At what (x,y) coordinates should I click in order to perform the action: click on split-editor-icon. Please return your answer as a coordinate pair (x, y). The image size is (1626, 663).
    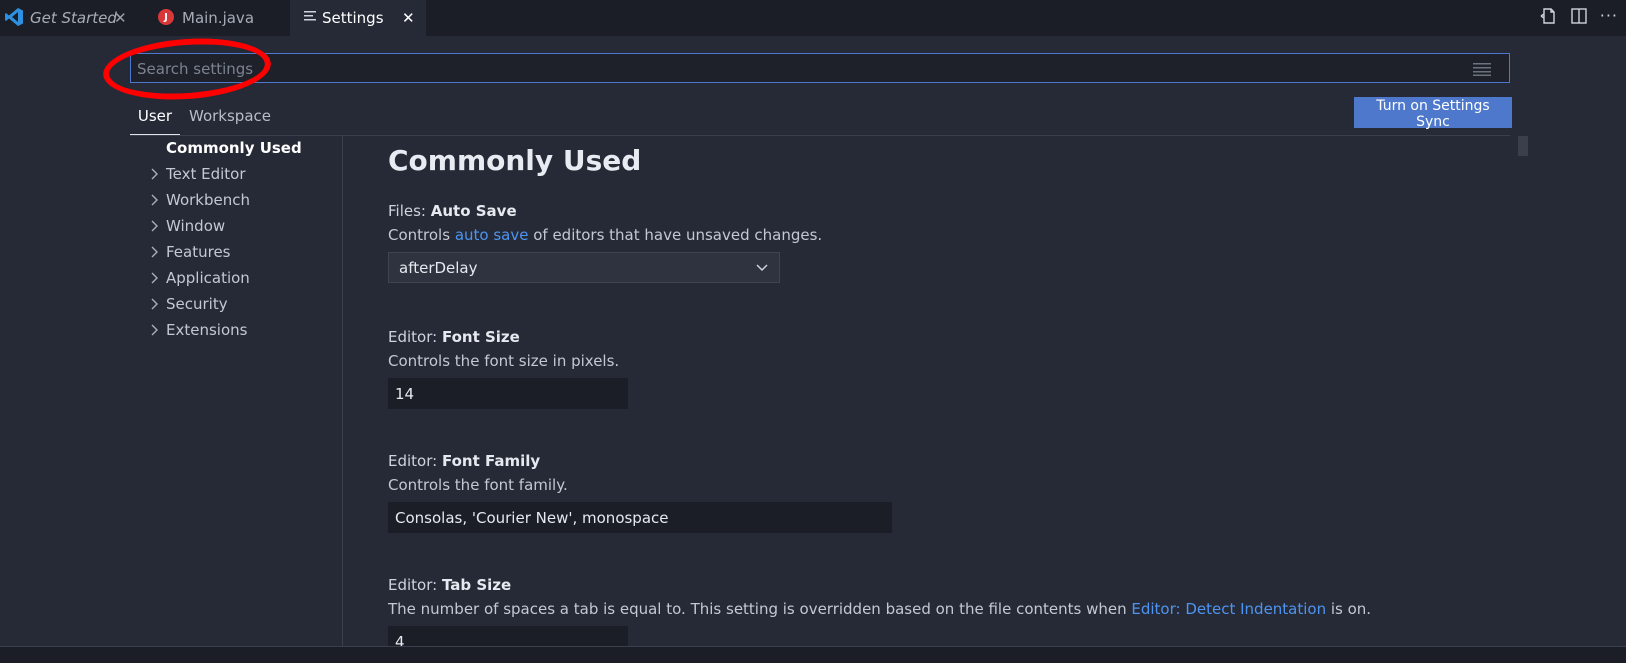
    Looking at the image, I should click on (1579, 16).